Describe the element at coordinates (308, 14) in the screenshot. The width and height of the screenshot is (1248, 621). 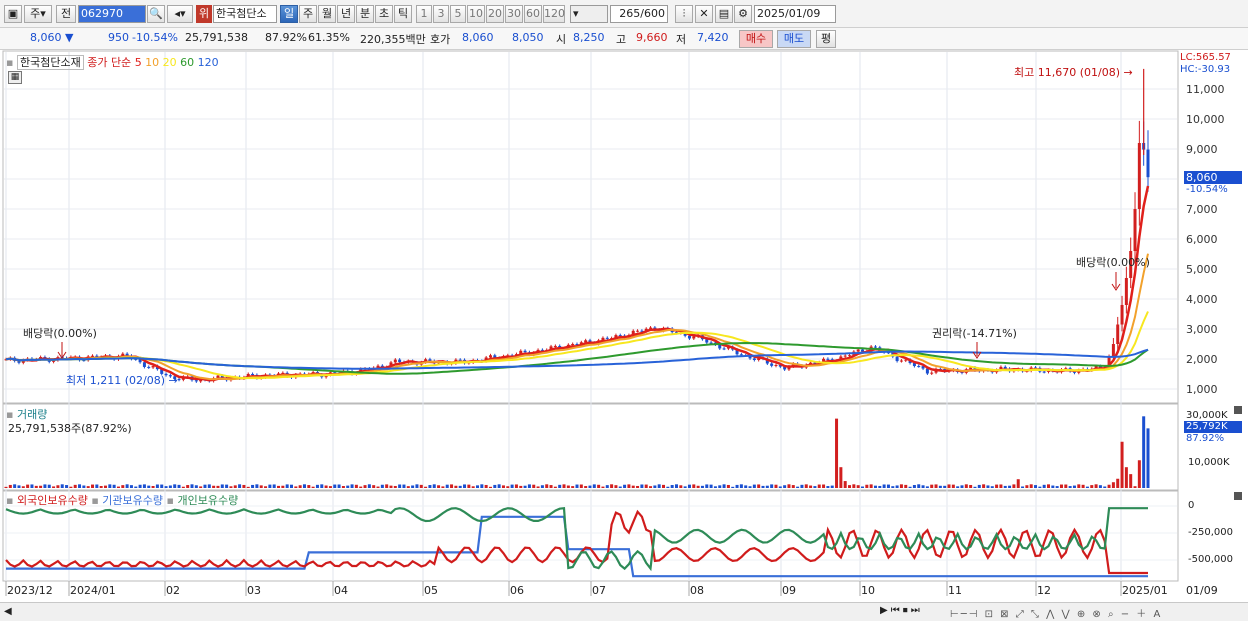
I see `period-tab-1: 주` at that location.